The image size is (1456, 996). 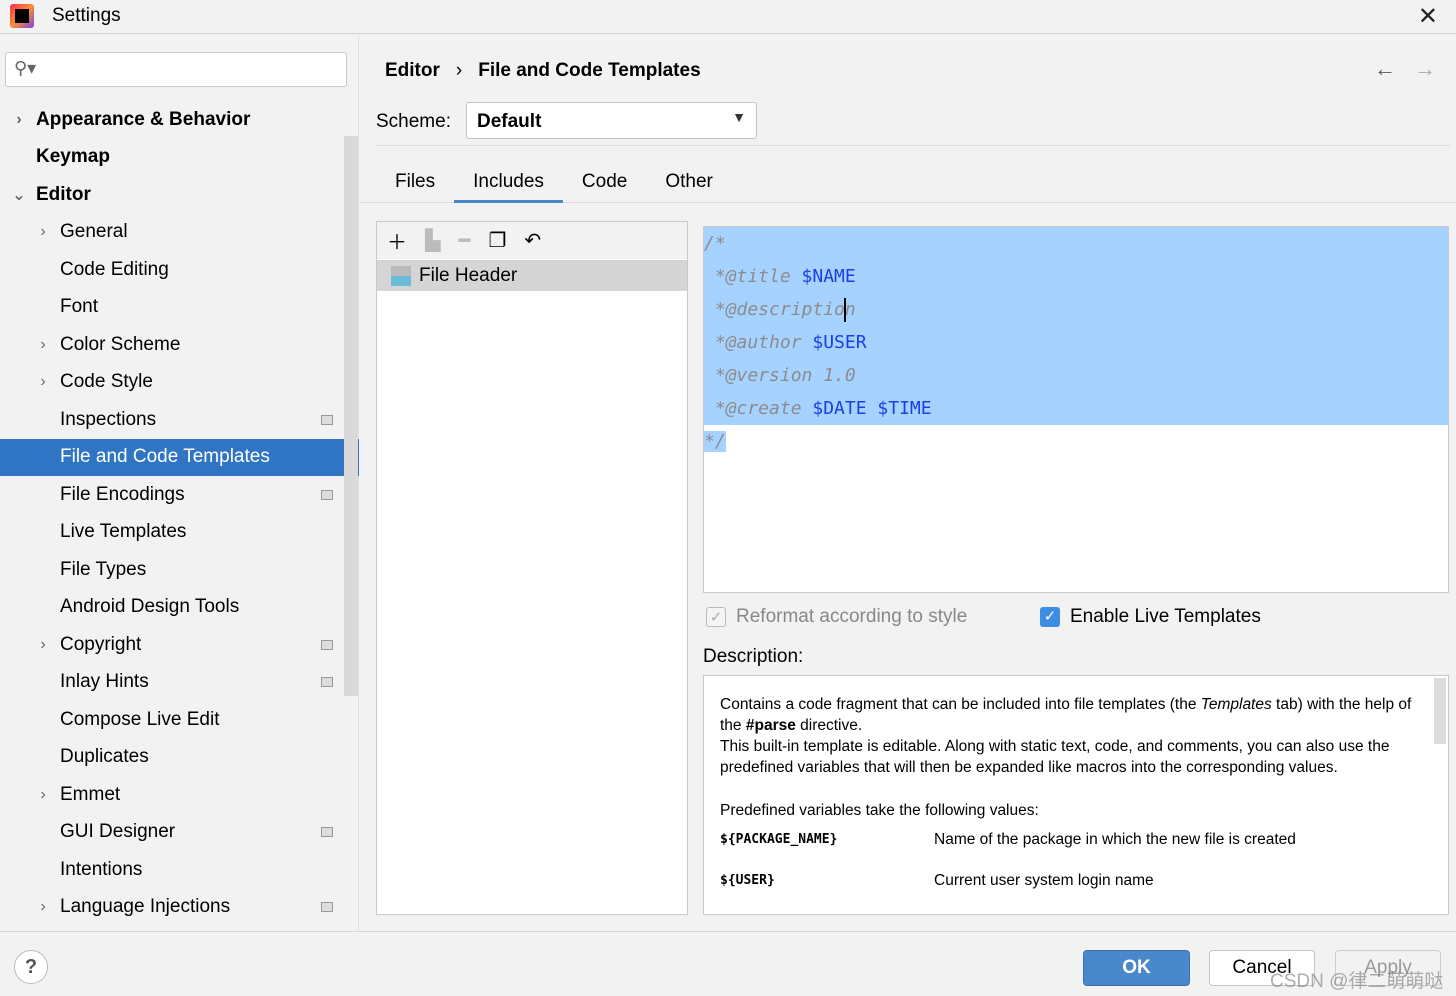 I want to click on code-line: *@version 1.0, so click(x=1076, y=375).